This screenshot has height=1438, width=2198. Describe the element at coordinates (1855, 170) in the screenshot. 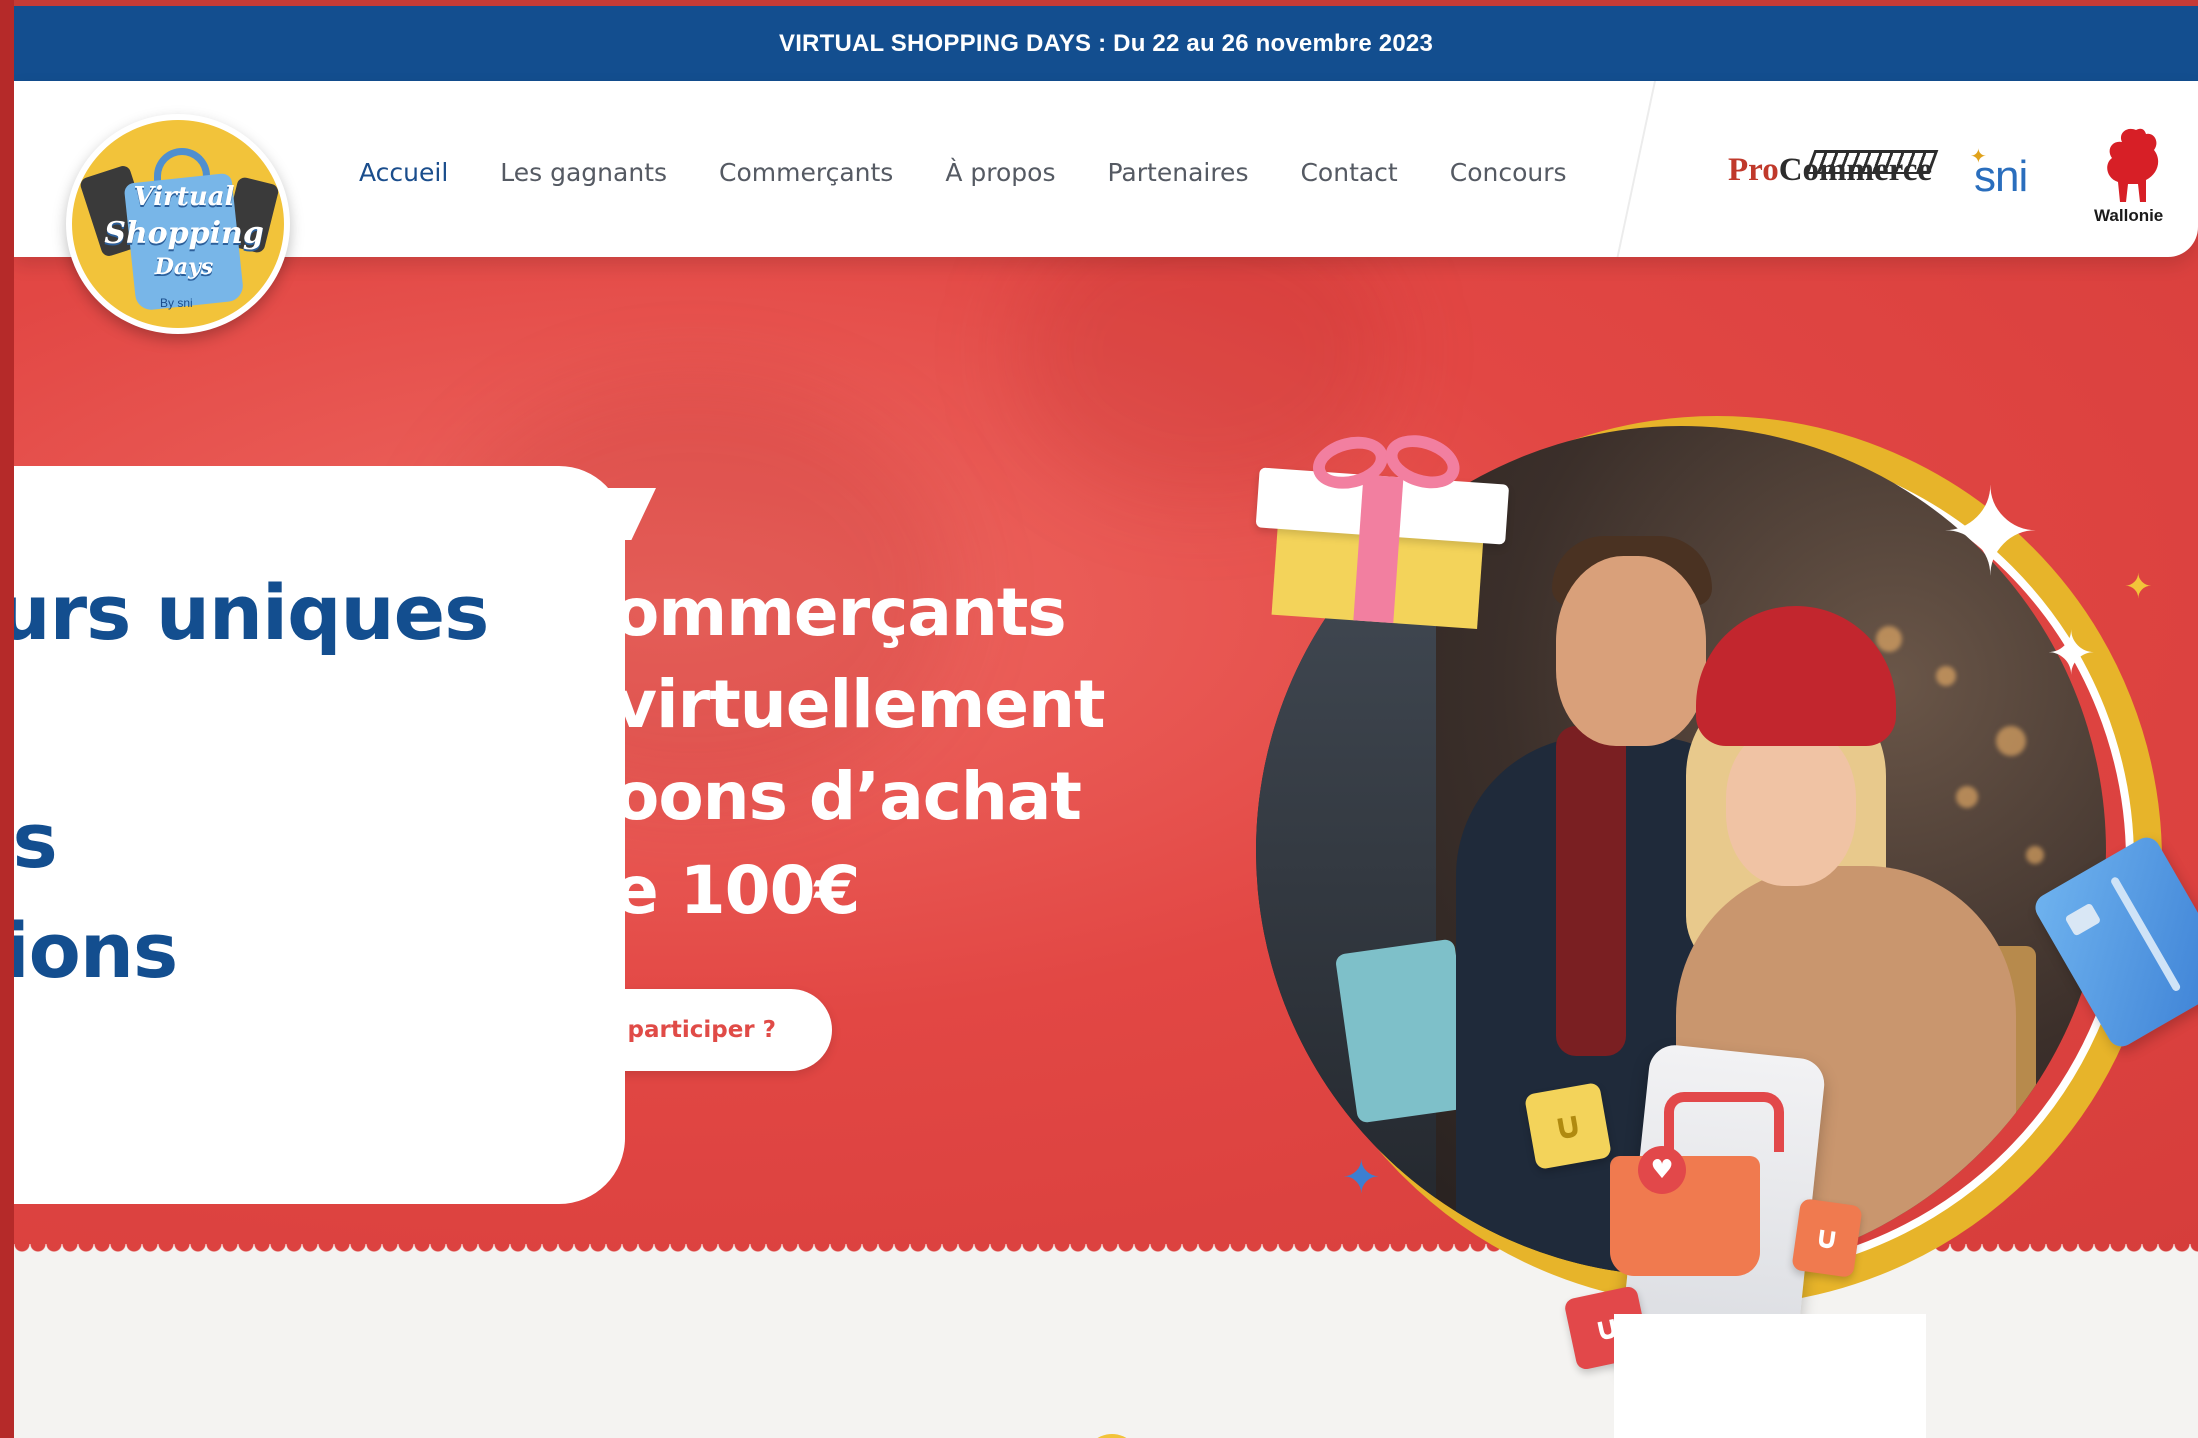

I see `procommerce-logo-commerce: Commerce` at that location.